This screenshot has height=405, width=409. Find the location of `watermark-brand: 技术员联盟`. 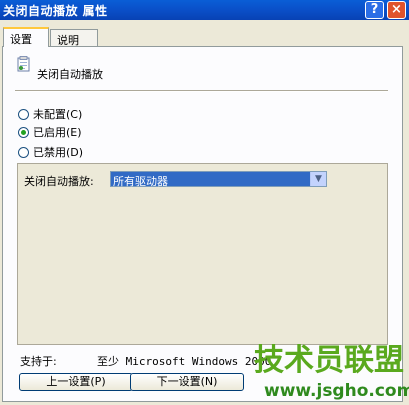

watermark-brand: 技术员联盟 is located at coordinates (329, 360).